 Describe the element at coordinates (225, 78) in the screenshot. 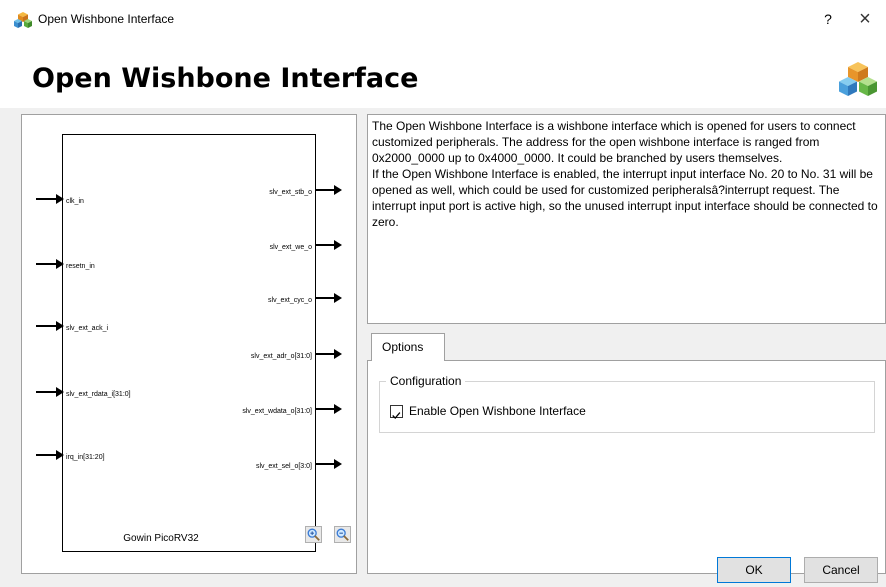

I see `page-title: Open Wishbone Interface` at that location.